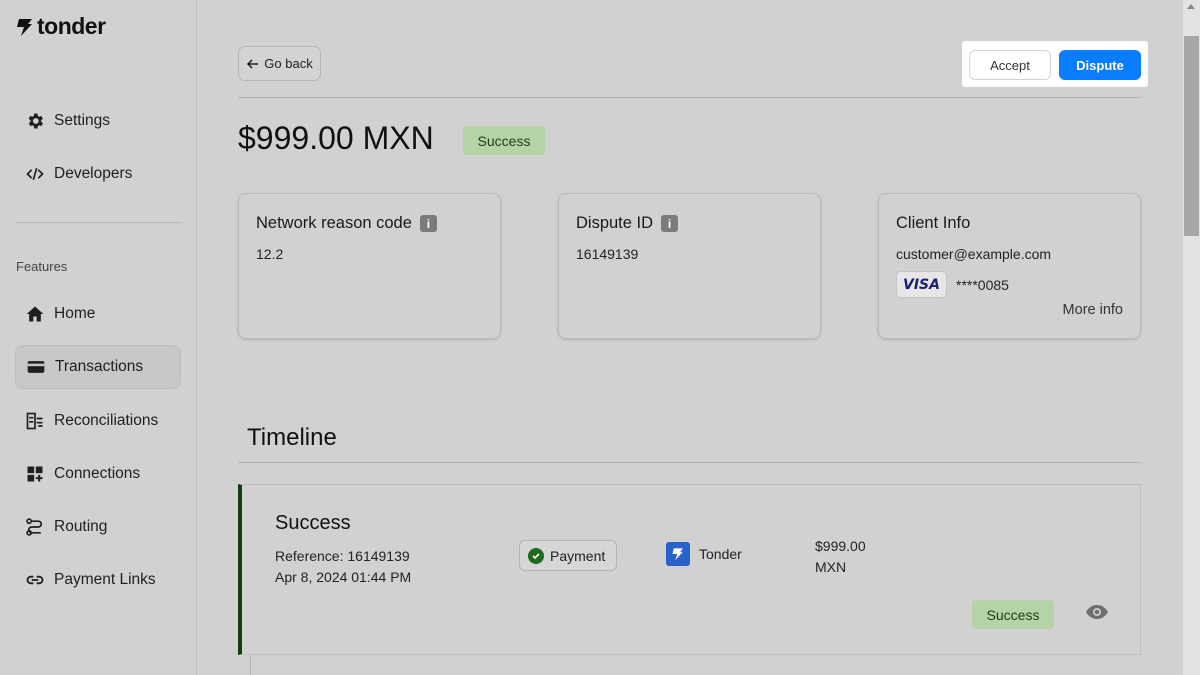 Image resolution: width=1200 pixels, height=675 pixels. I want to click on sidebar-item-payment-links: Payment Links, so click(98, 580).